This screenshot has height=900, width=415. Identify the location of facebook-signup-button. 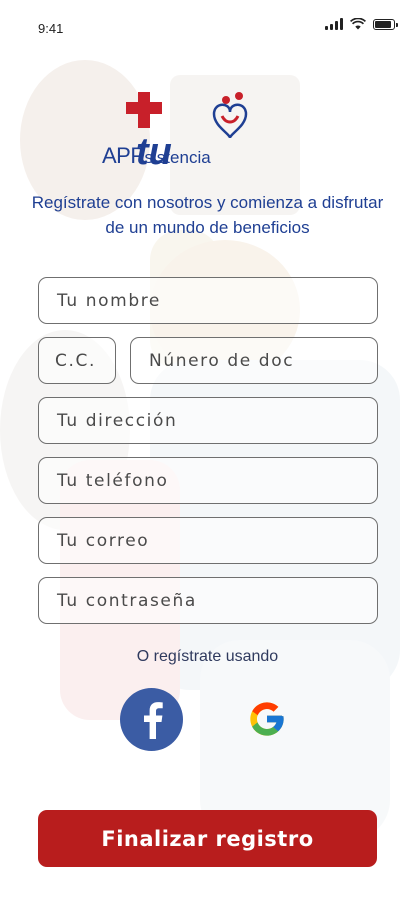
(151, 719).